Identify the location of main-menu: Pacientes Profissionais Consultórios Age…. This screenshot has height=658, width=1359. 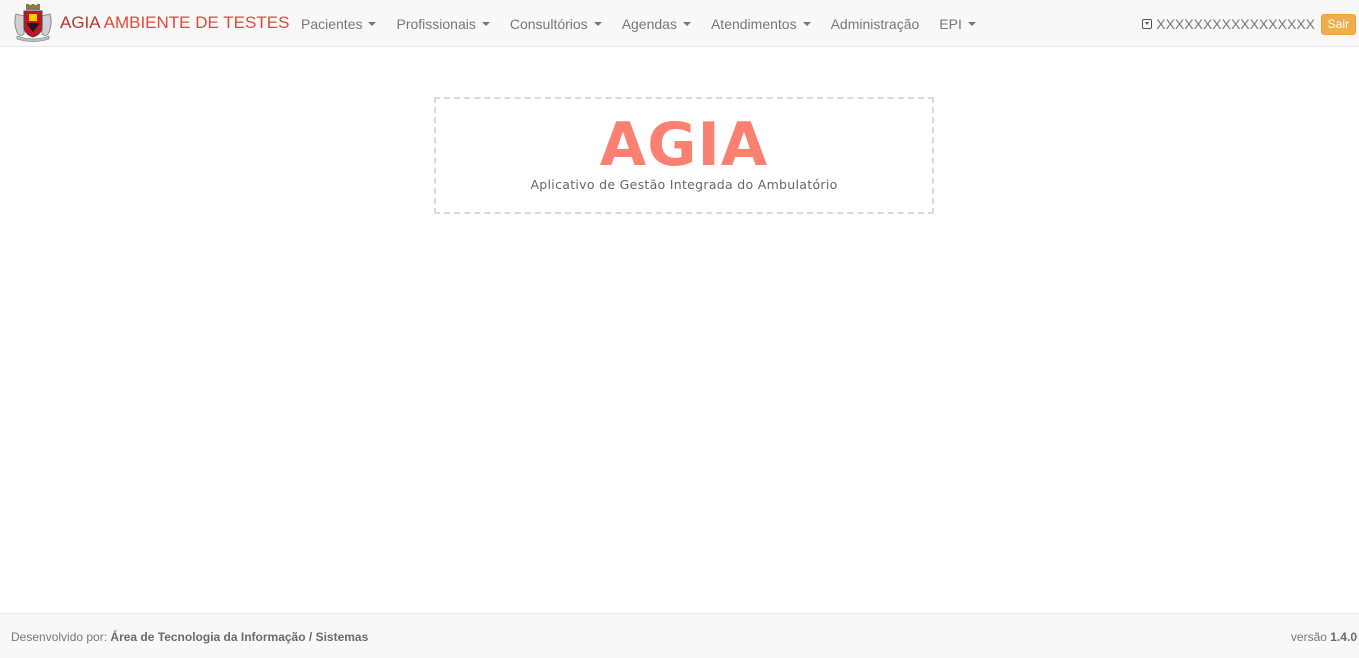
(638, 23).